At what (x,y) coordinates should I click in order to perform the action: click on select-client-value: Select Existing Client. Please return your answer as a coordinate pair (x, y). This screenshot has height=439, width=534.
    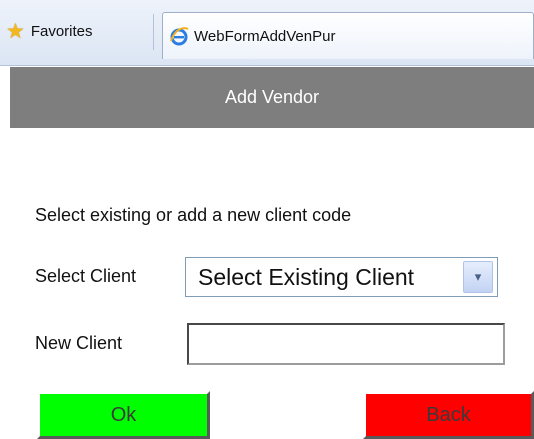
    Looking at the image, I should click on (306, 276).